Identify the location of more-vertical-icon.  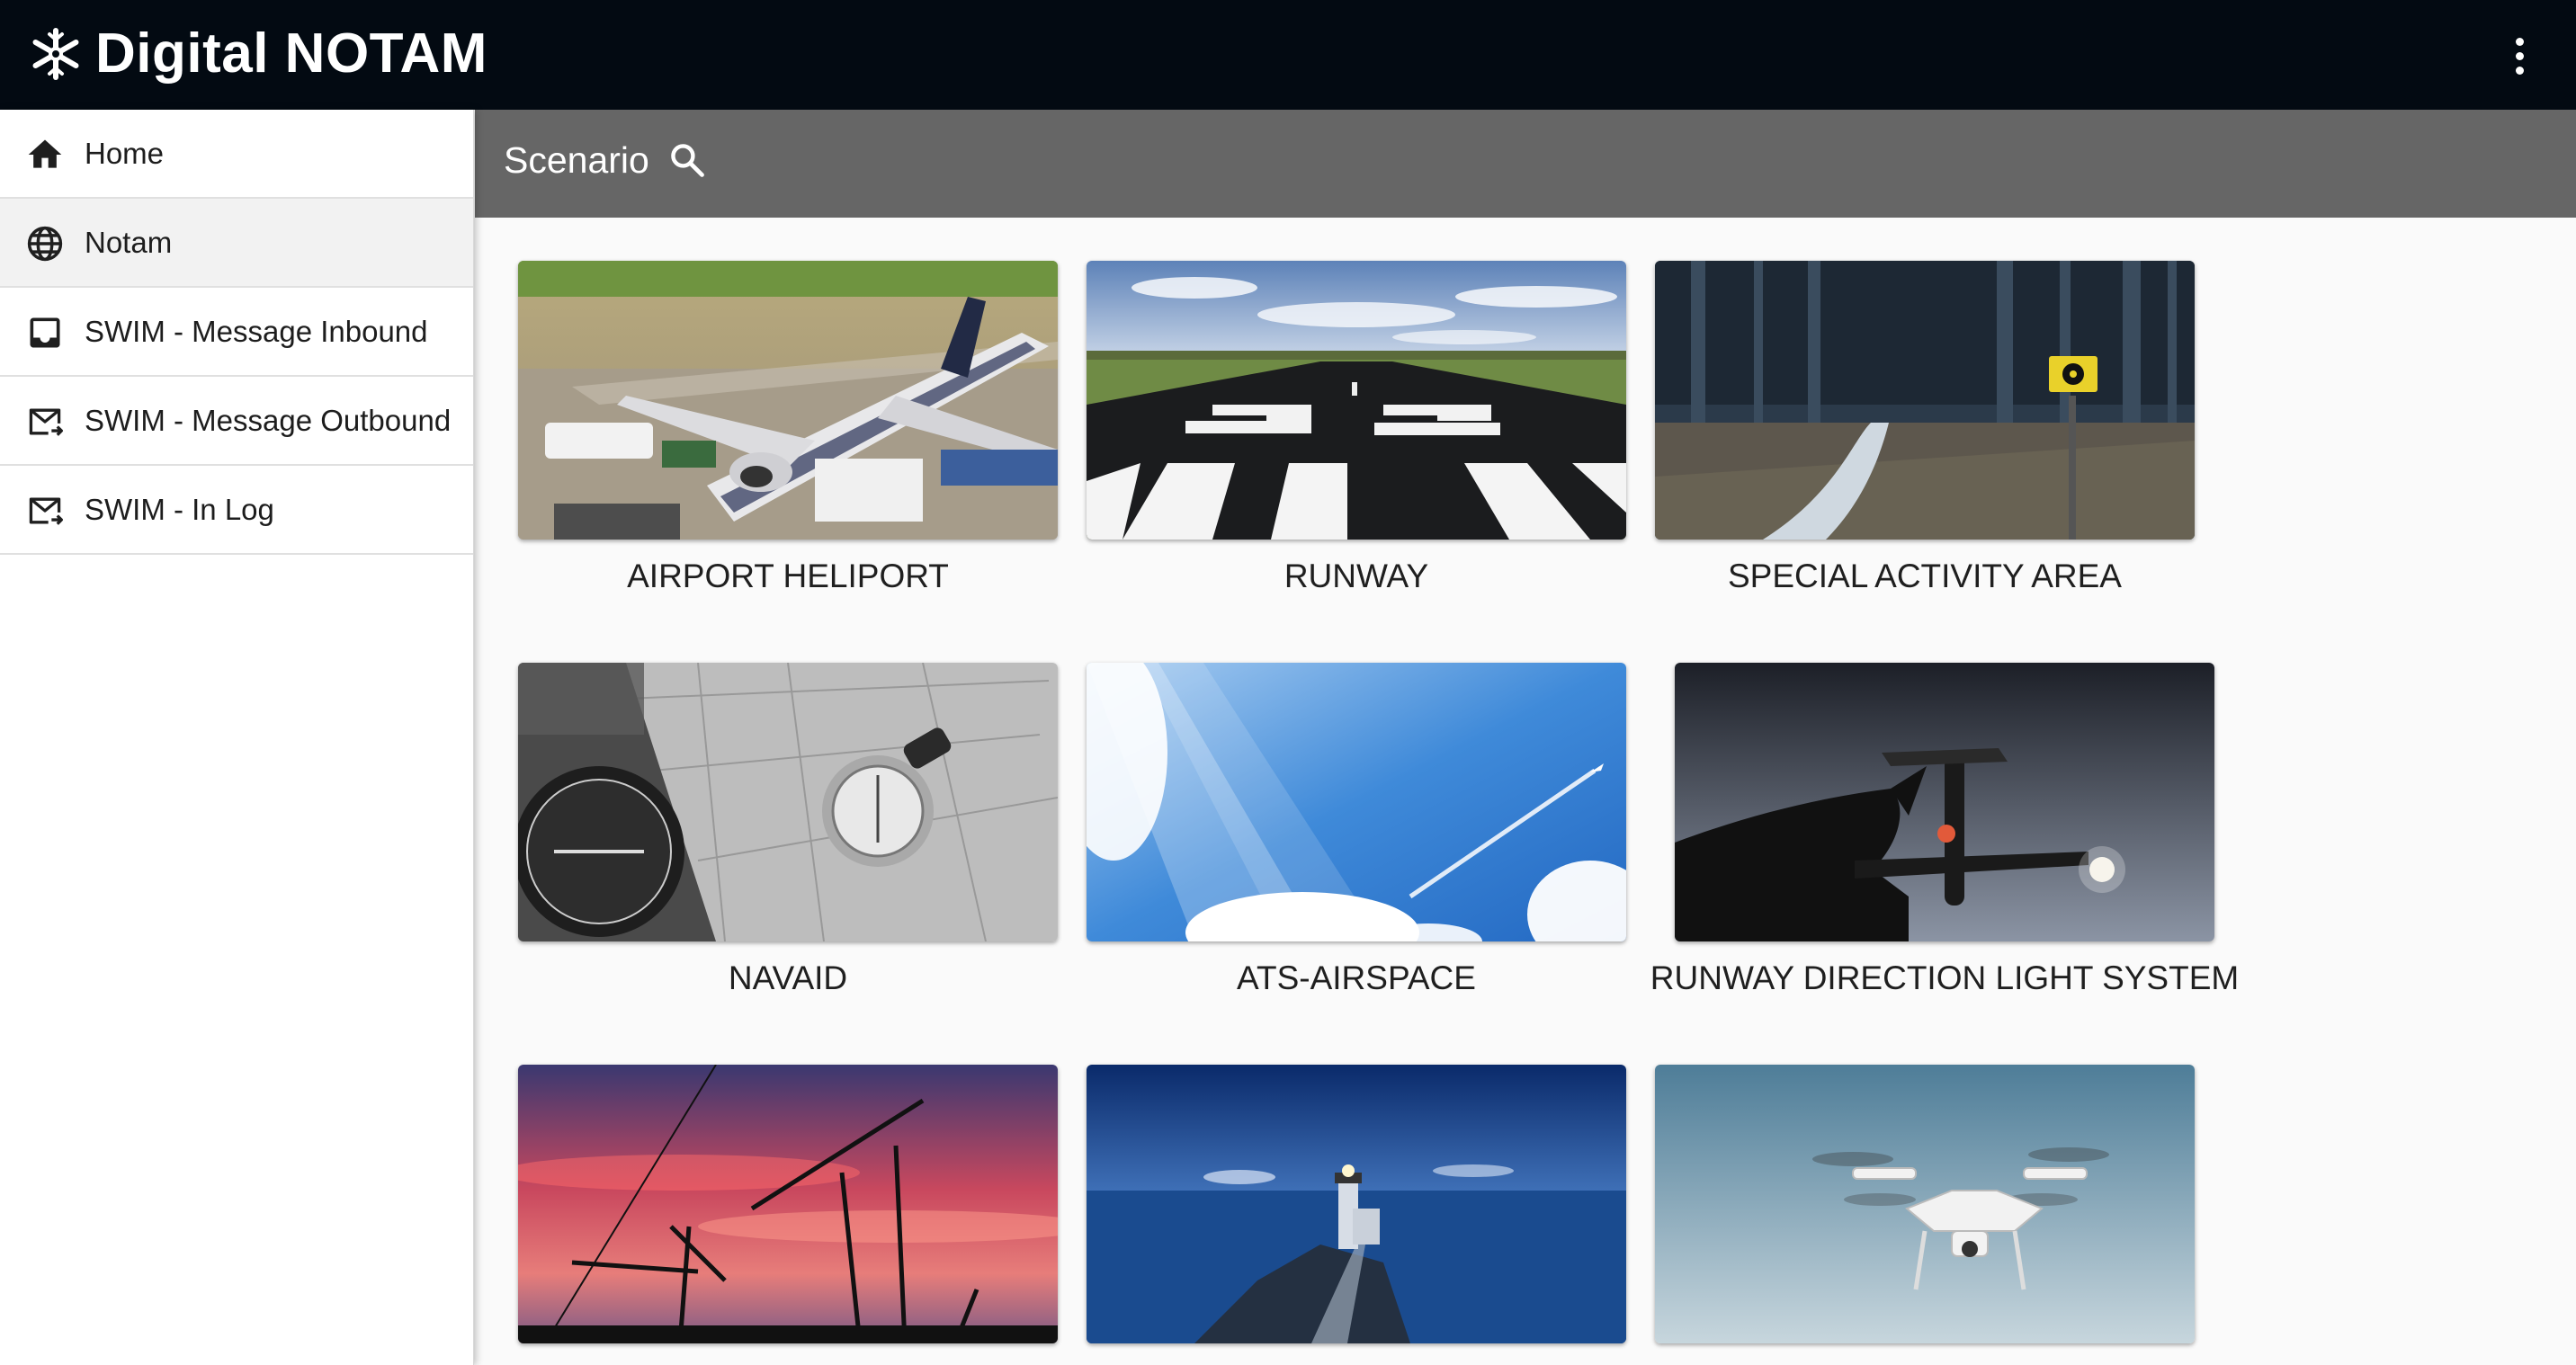
(2519, 56).